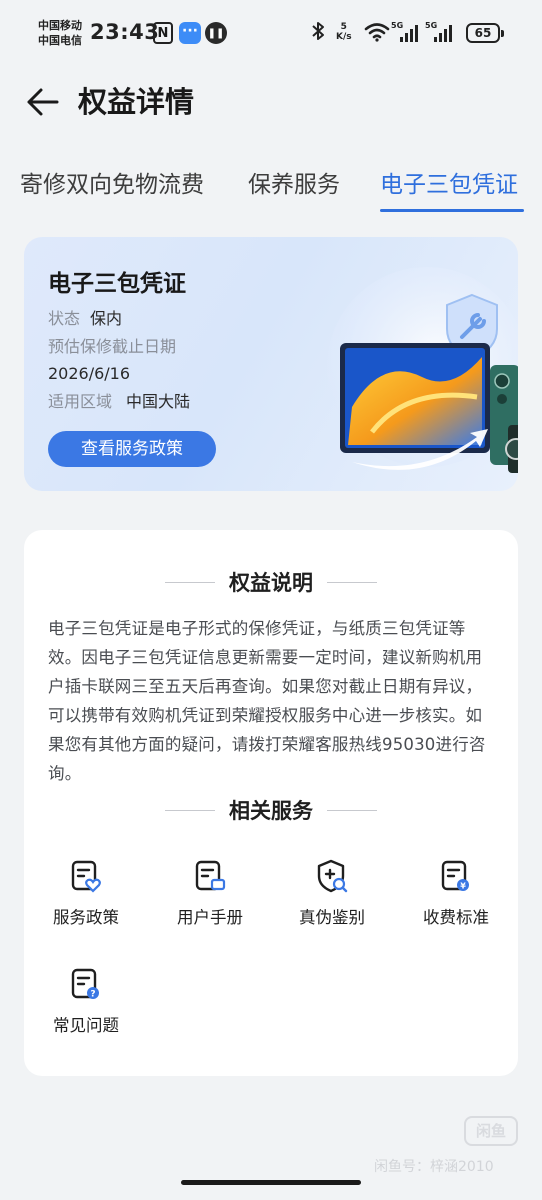  I want to click on back-button, so click(42, 102).